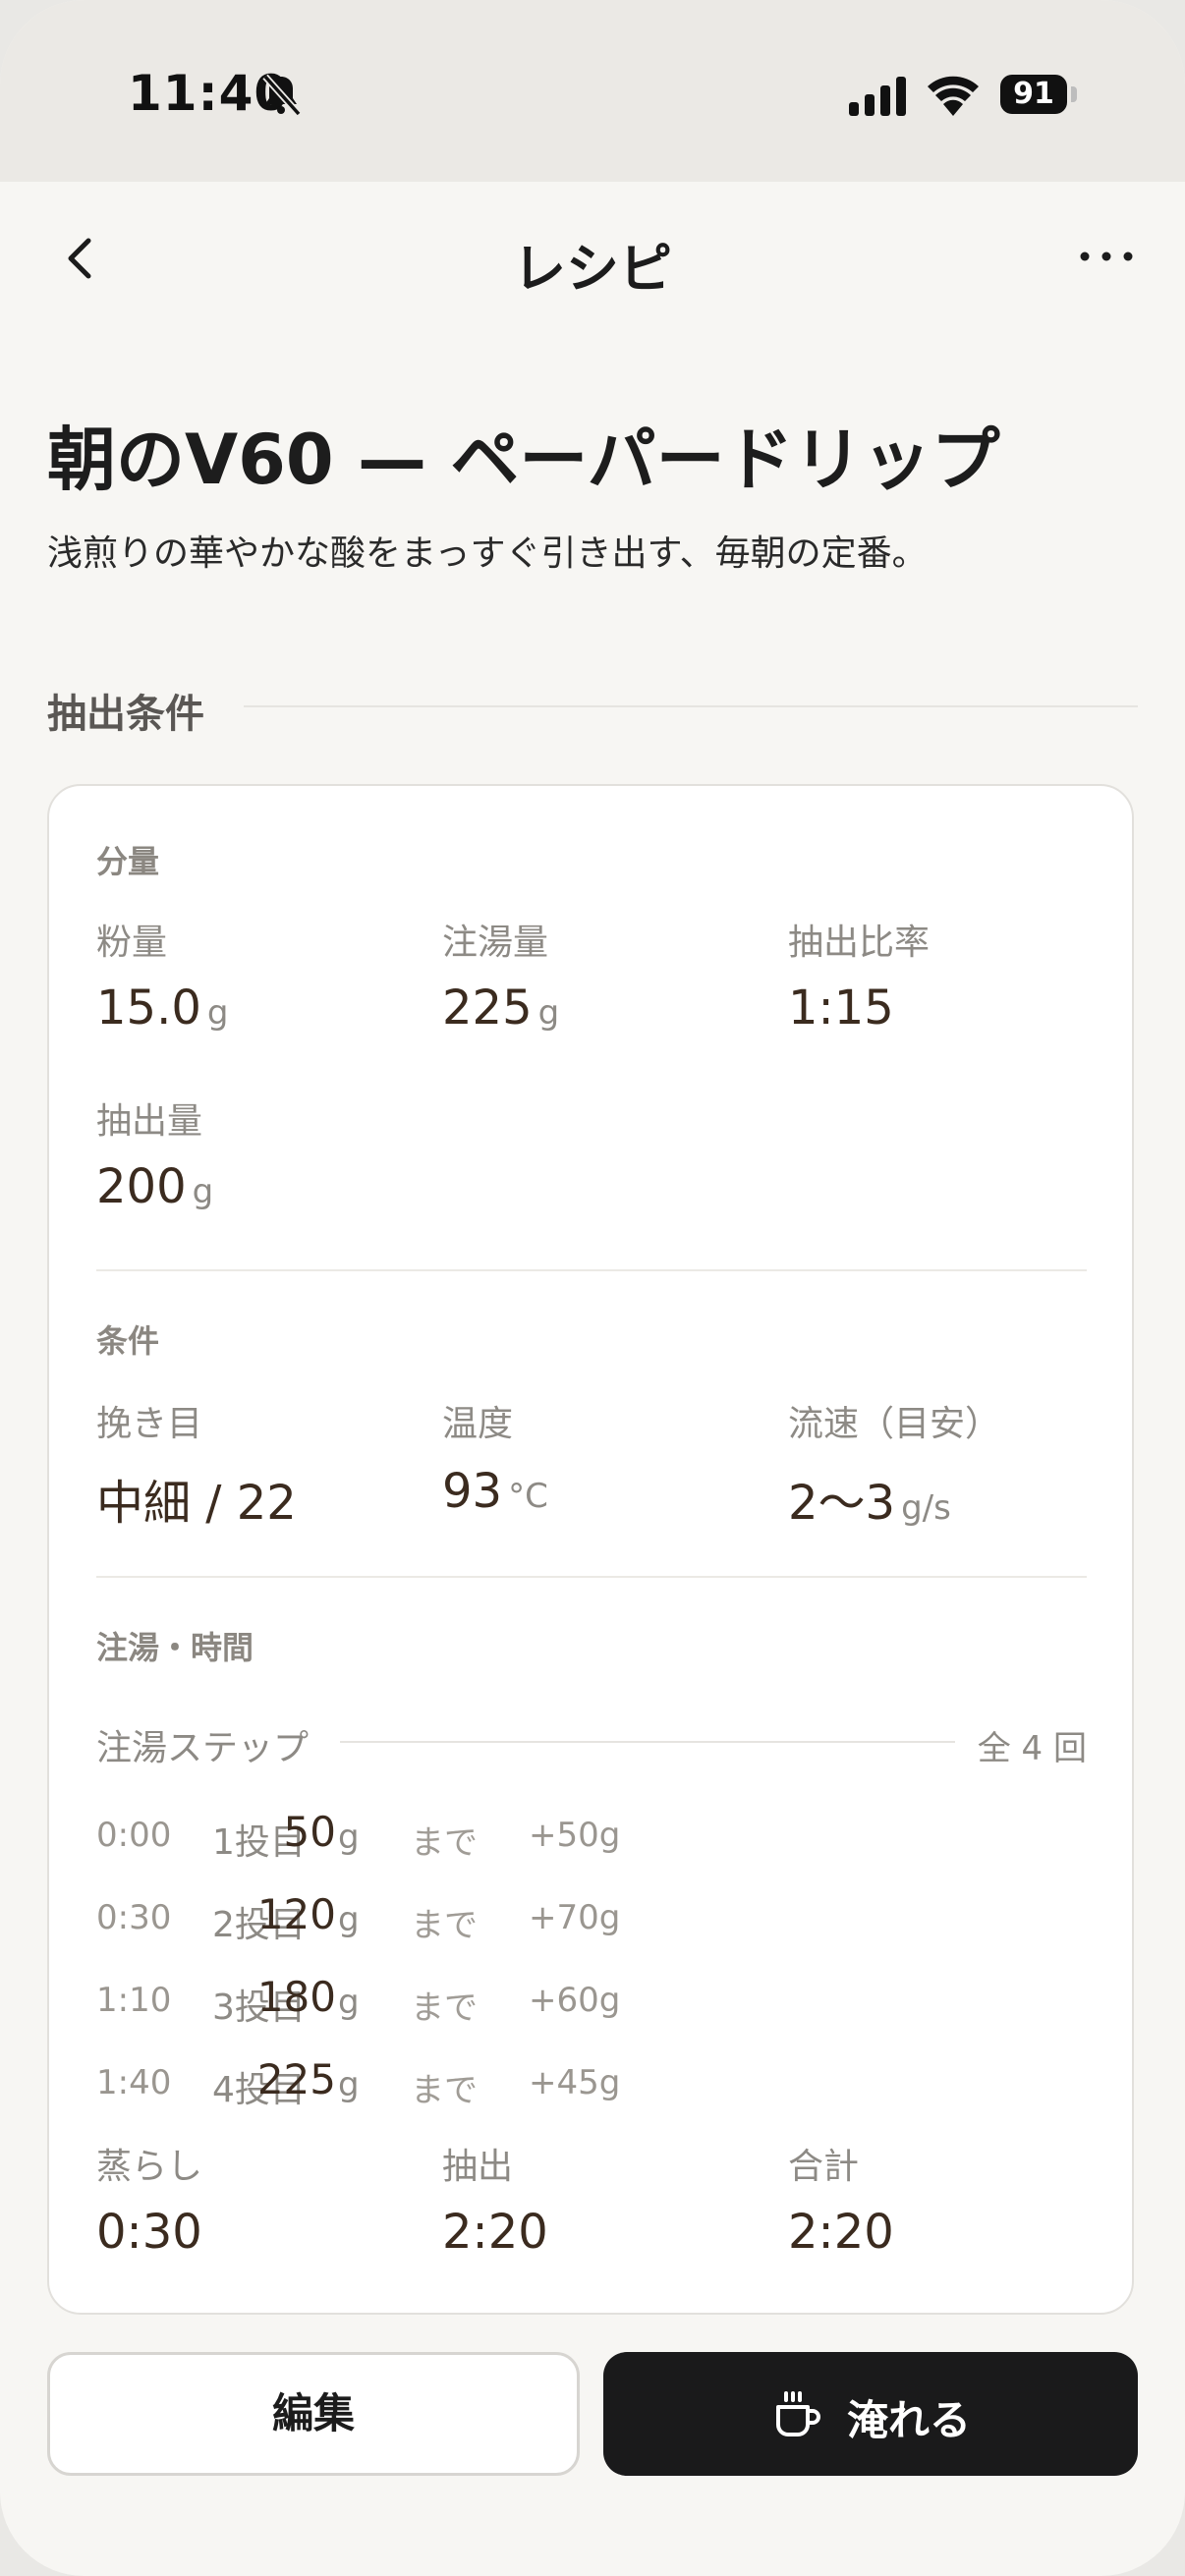 The image size is (1185, 2576). Describe the element at coordinates (926, 1508) in the screenshot. I see `flow-unit: g/s` at that location.